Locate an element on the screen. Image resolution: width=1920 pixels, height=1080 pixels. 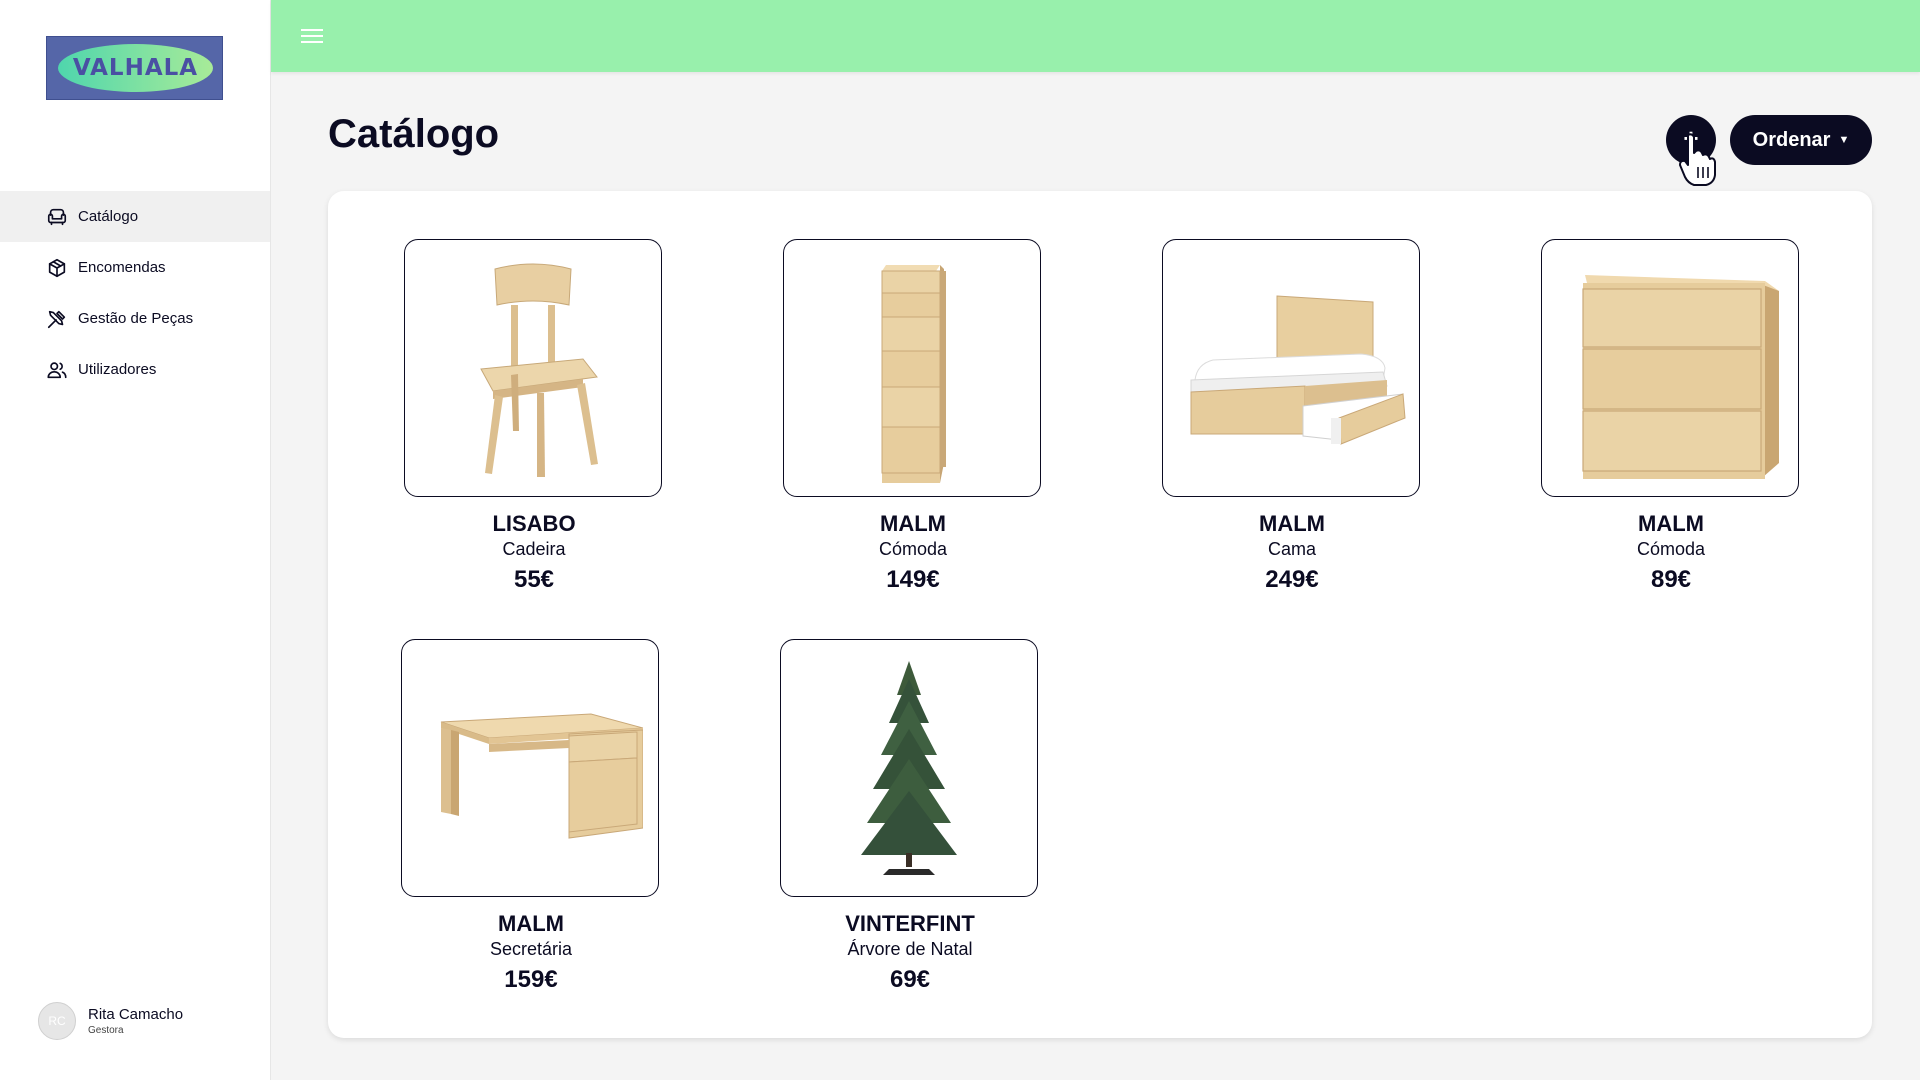
product-price: 69€ is located at coordinates (910, 979).